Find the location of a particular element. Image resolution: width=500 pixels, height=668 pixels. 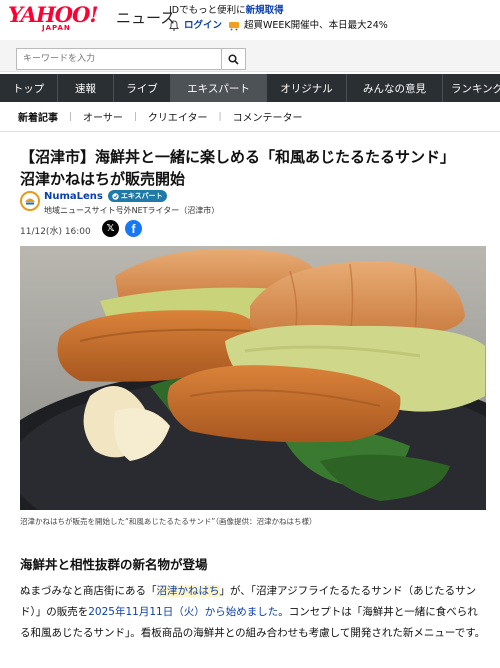

promo-sale-text: 超買WEEK開催中、本日最大24% is located at coordinates (316, 25).